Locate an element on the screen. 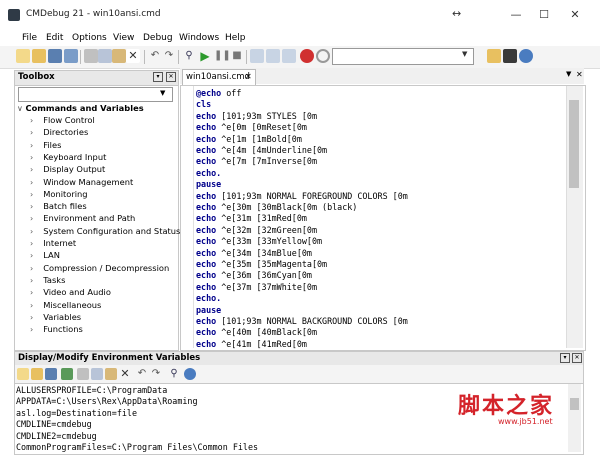 This screenshot has width=600, height=462. tab-close-icon: ✕ is located at coordinates (248, 76).